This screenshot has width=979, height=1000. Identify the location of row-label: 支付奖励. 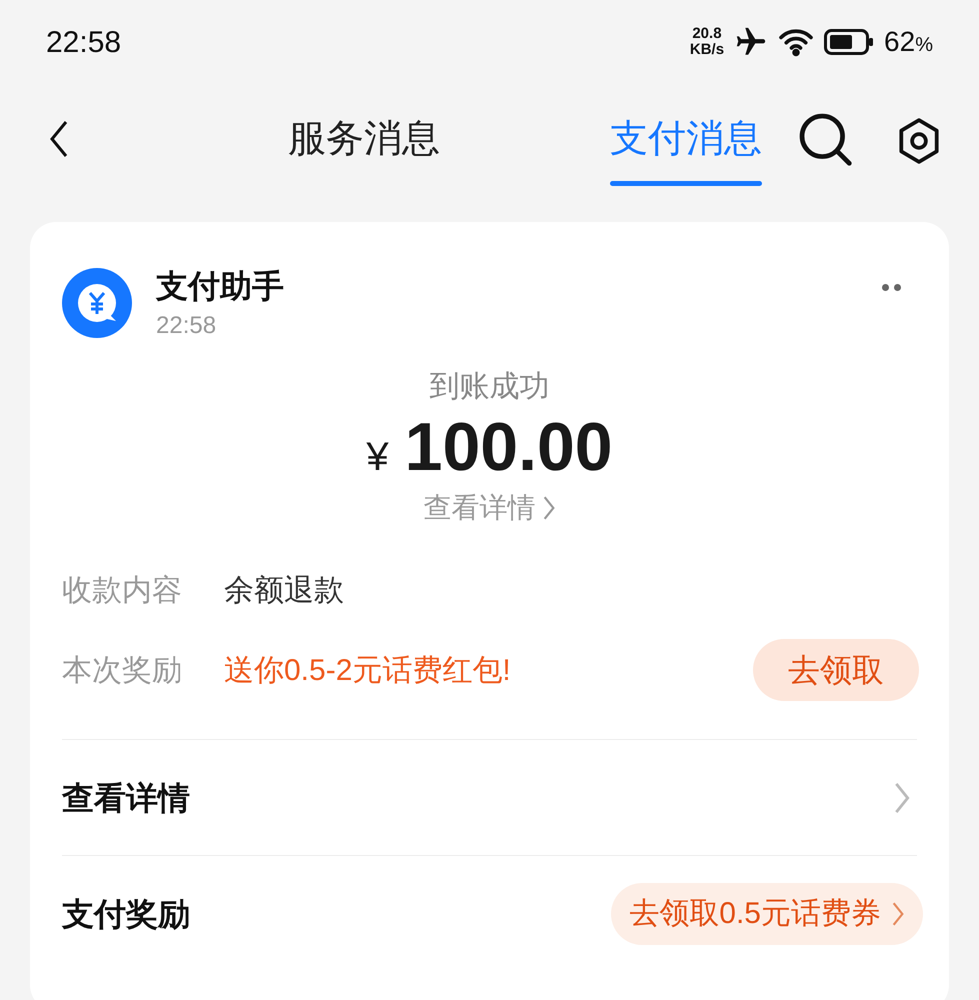
(126, 914).